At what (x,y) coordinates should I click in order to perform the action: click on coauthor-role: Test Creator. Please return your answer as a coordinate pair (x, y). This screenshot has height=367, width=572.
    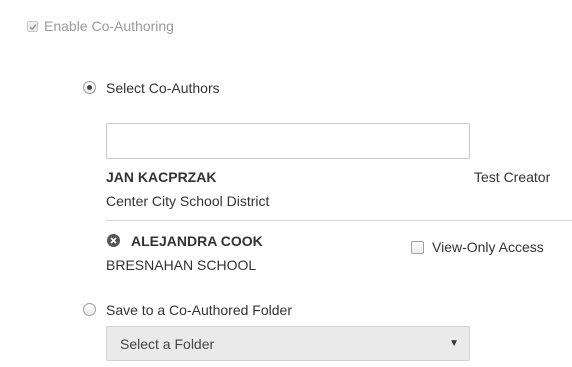
    Looking at the image, I should click on (512, 177).